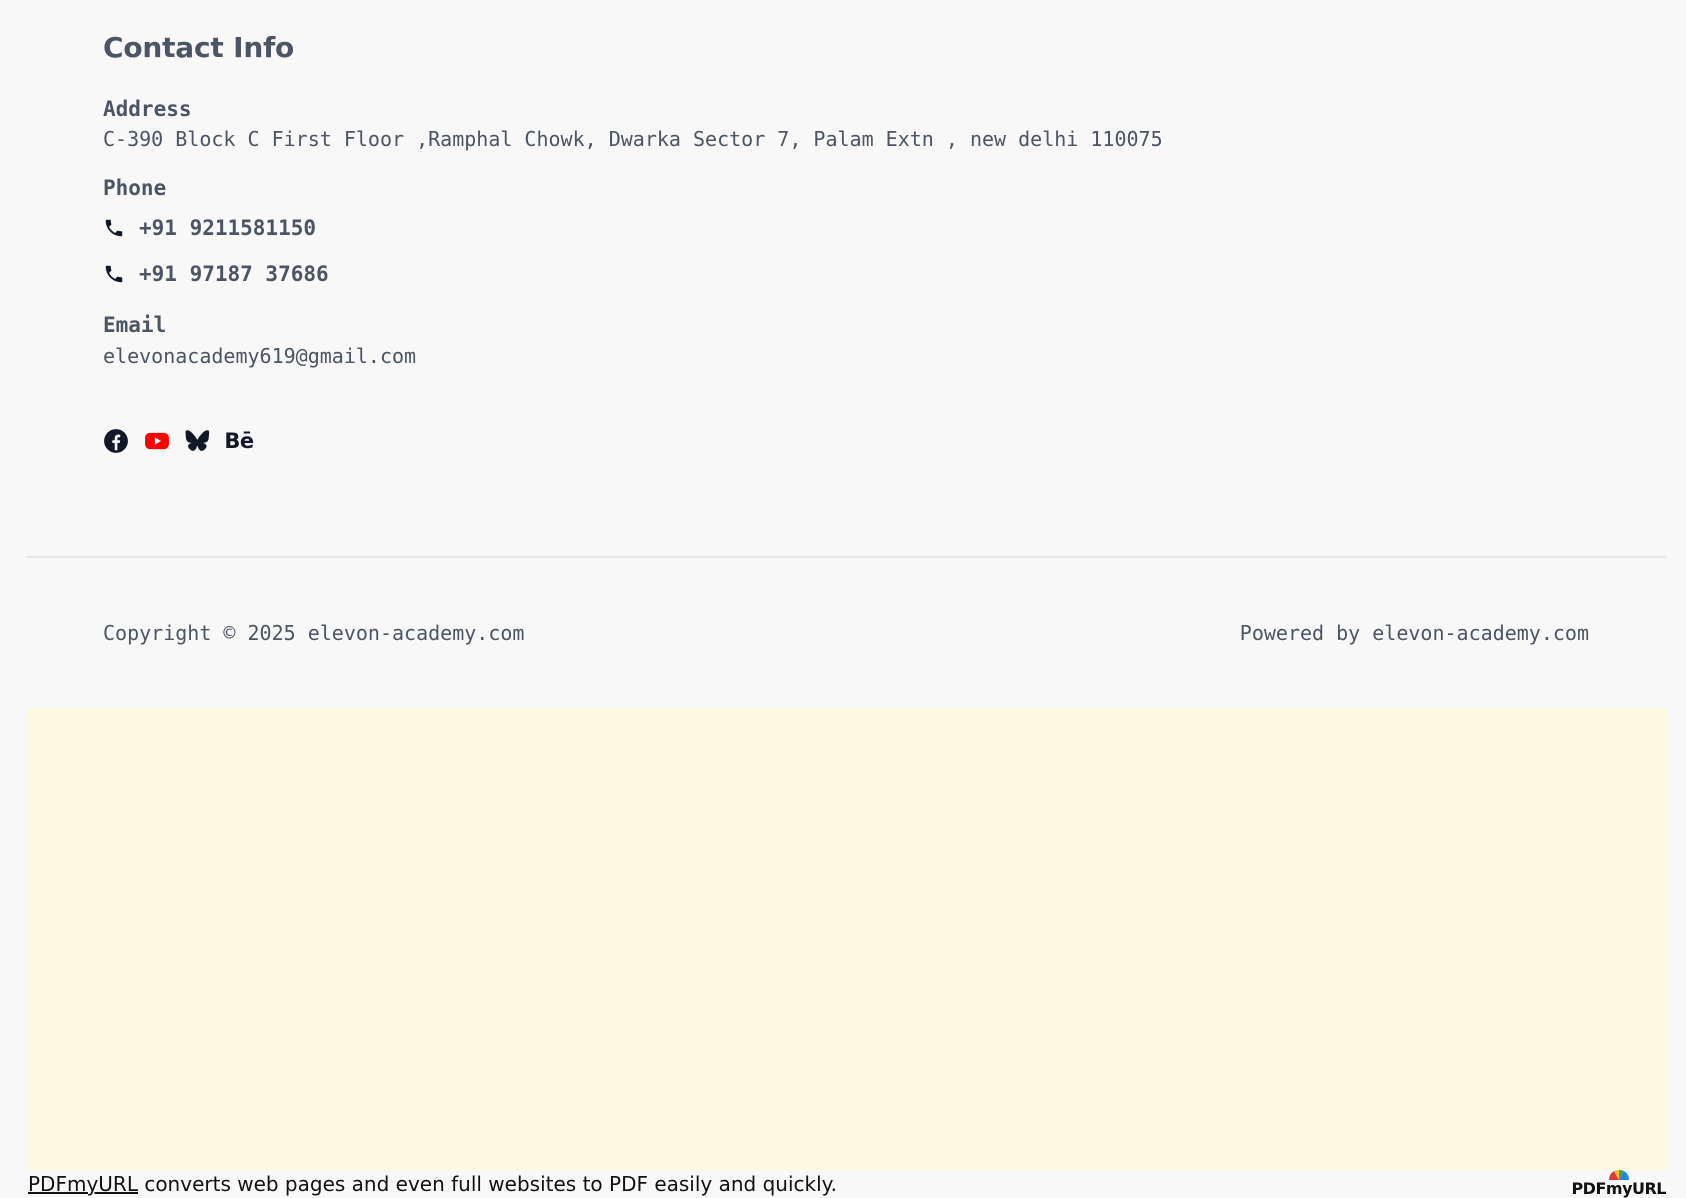 Image resolution: width=1686 pixels, height=1198 pixels. Describe the element at coordinates (147, 109) in the screenshot. I see `address-label: Address` at that location.